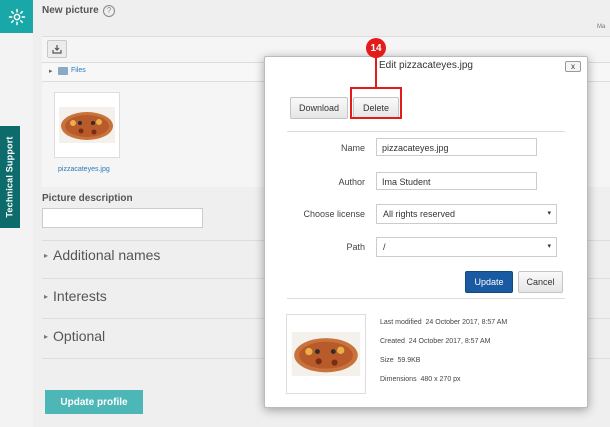 The width and height of the screenshot is (610, 427). Describe the element at coordinates (440, 379) in the screenshot. I see `meta-value: 480 x 270 px` at that location.